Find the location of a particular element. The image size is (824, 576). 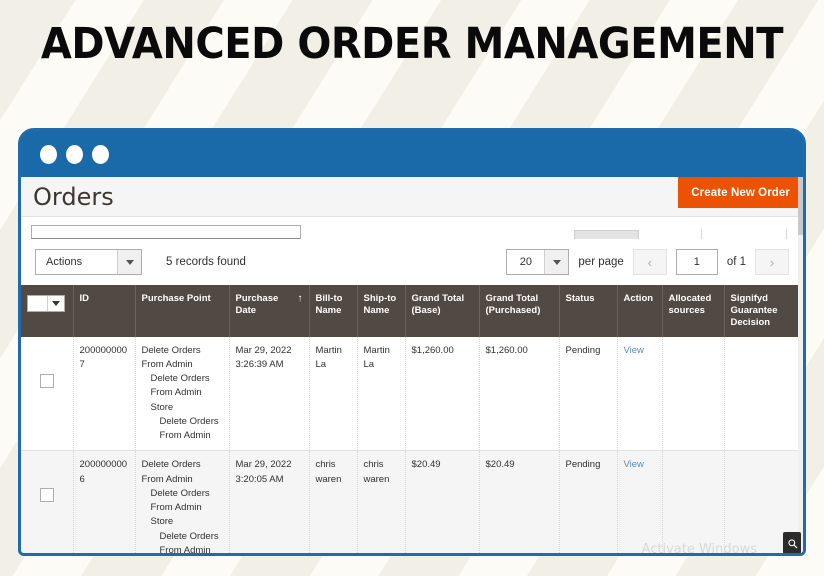

column-header-signifyd: Signifyd Guarantee Decision is located at coordinates (763, 311).